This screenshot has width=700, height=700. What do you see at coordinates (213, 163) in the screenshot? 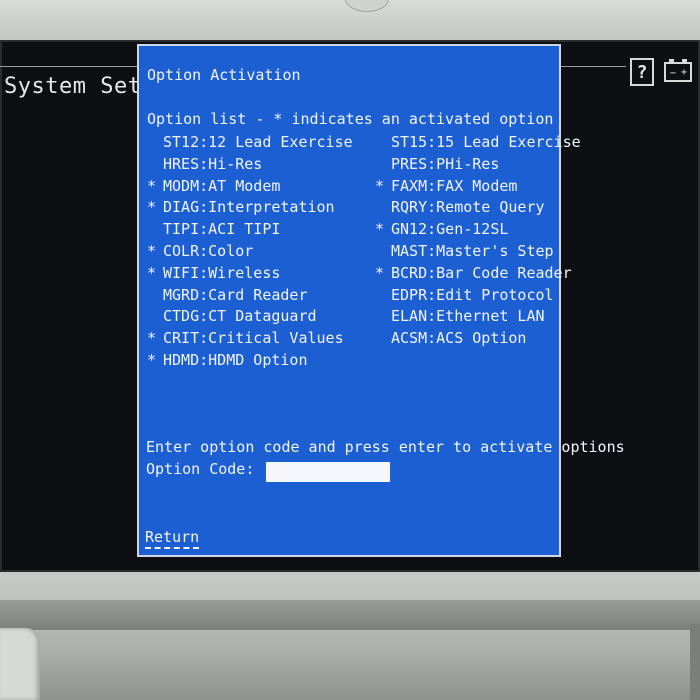
I see `option-label: HRES:Hi-Res` at bounding box center [213, 163].